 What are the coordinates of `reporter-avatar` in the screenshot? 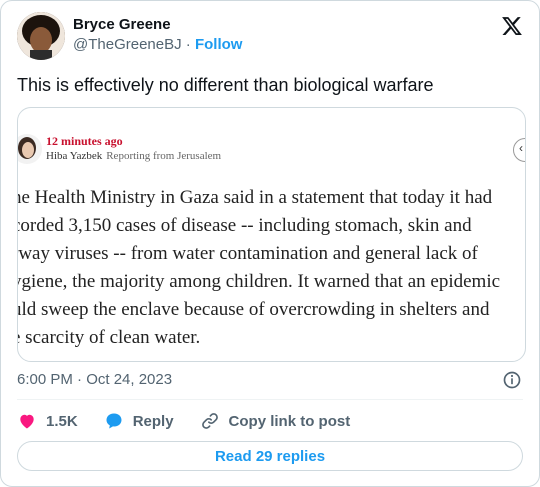 It's located at (30, 149).